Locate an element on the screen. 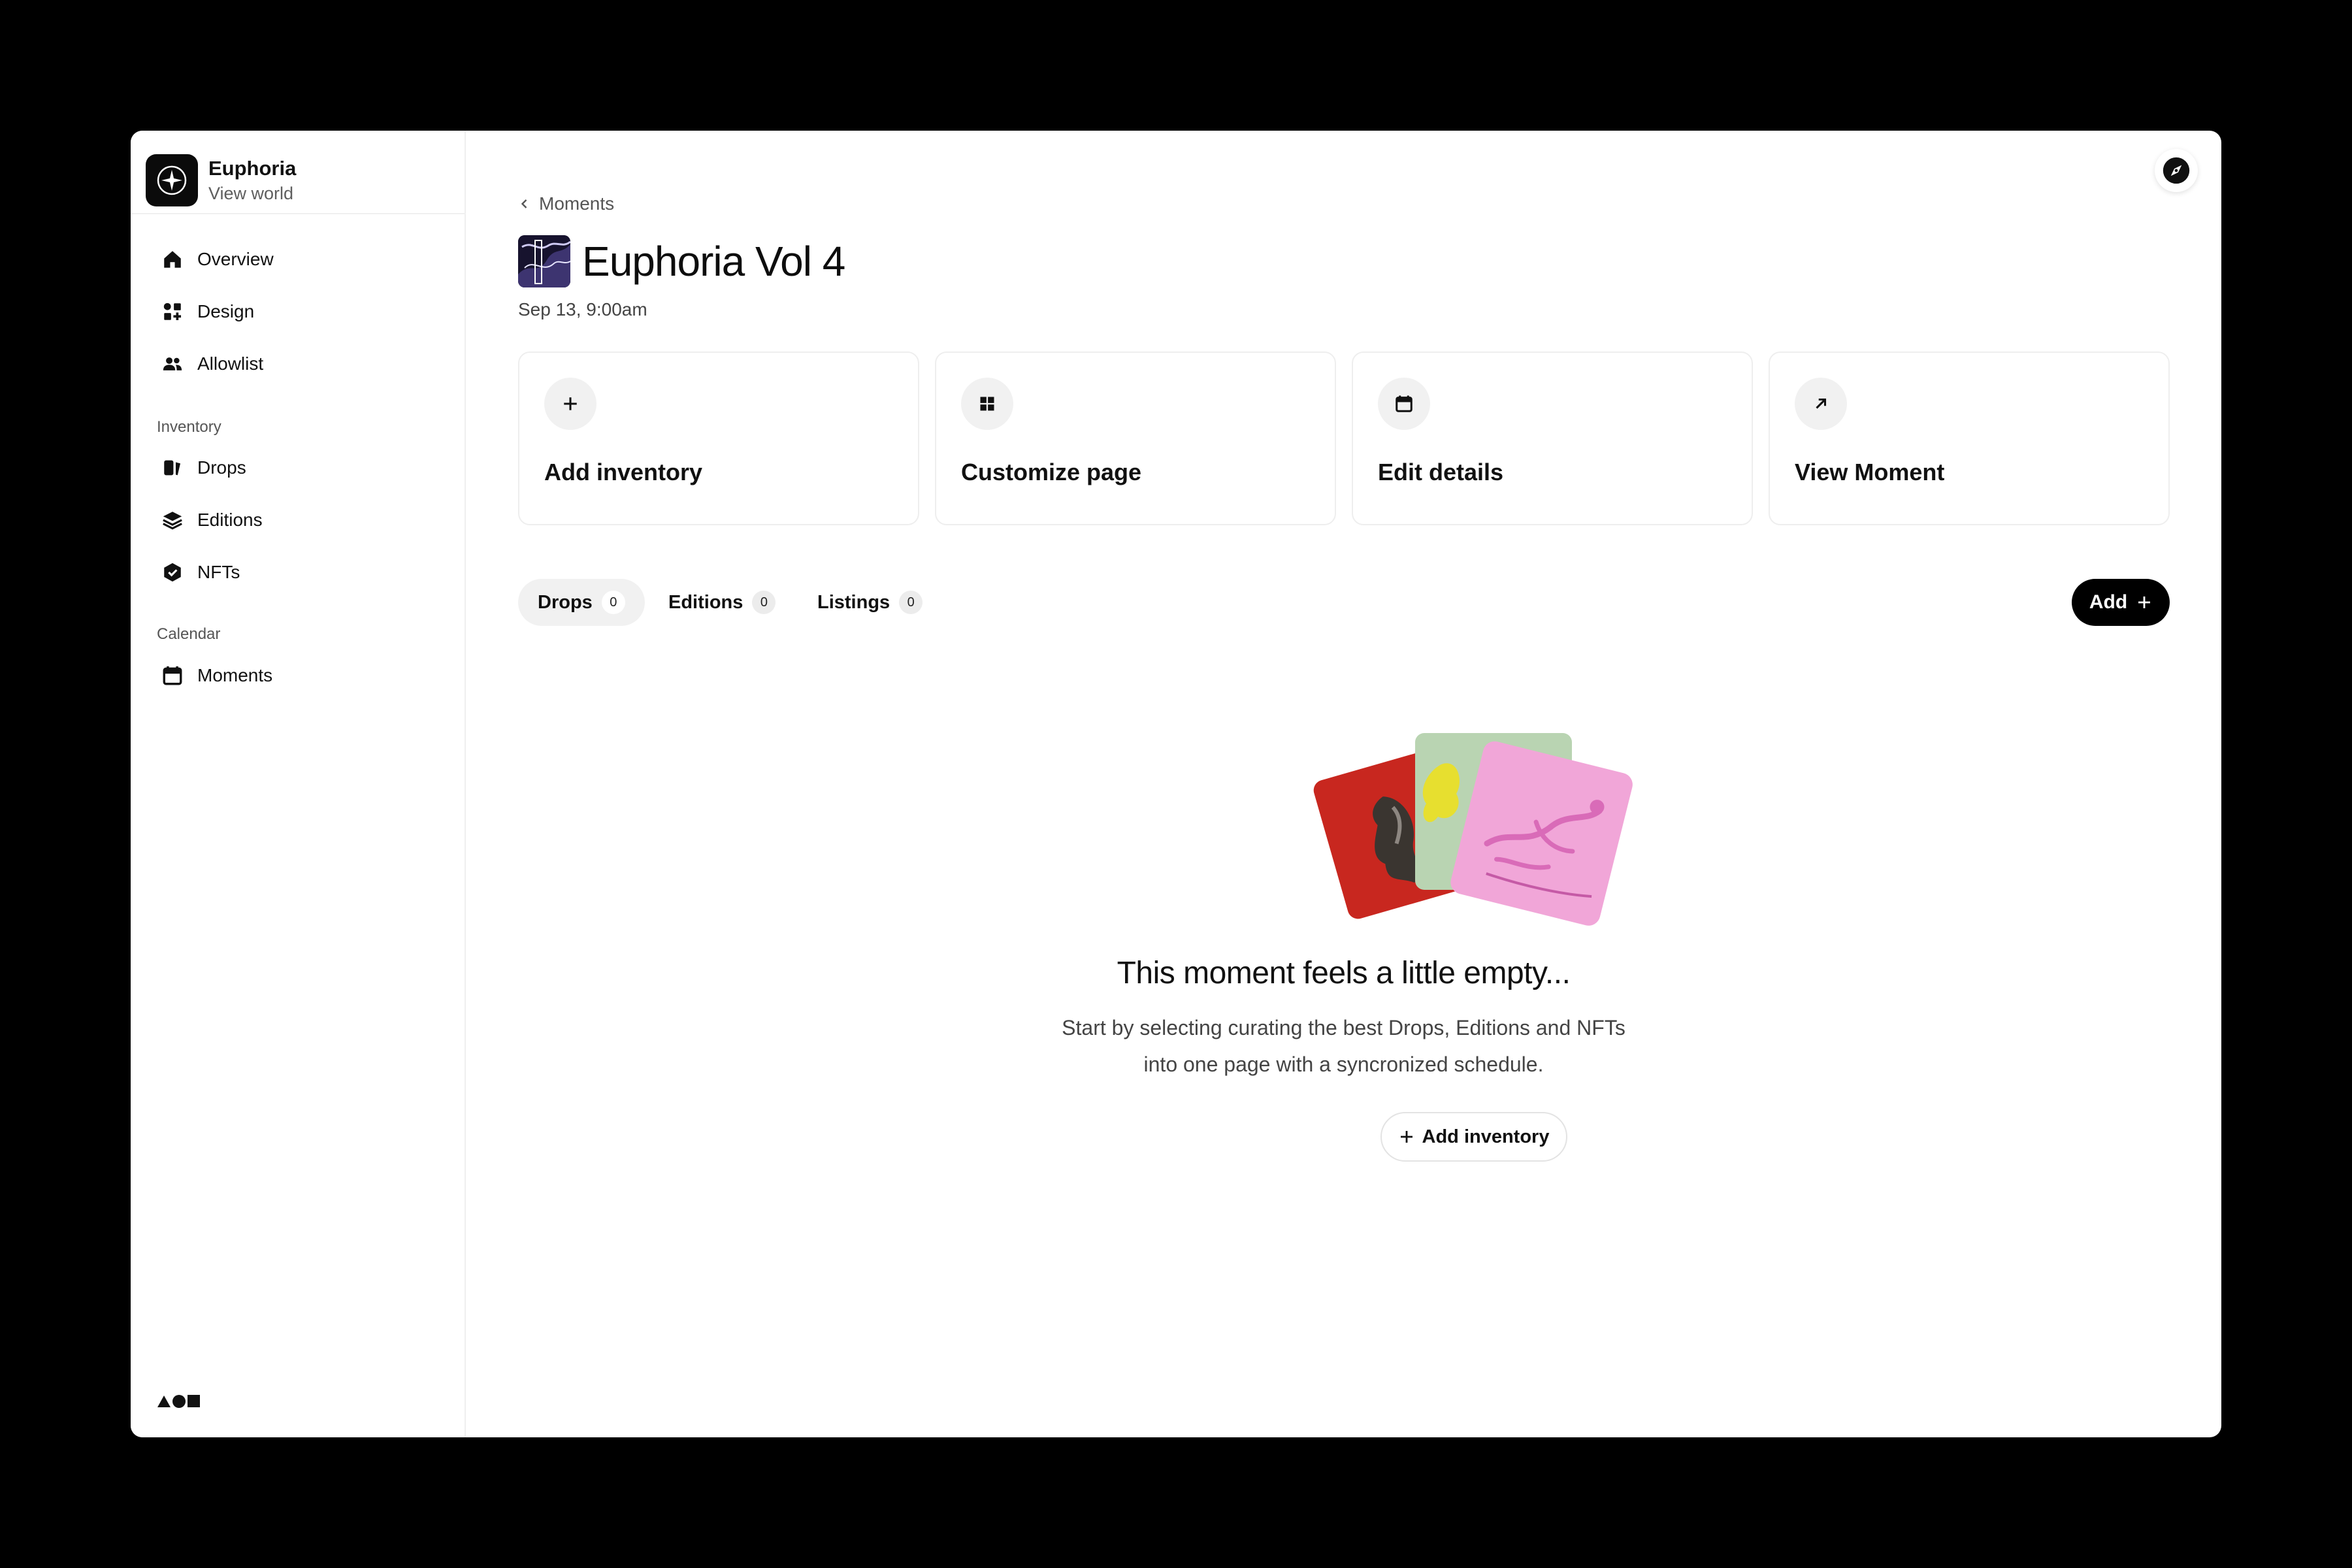  card-label: Edit details is located at coordinates (1441, 472).